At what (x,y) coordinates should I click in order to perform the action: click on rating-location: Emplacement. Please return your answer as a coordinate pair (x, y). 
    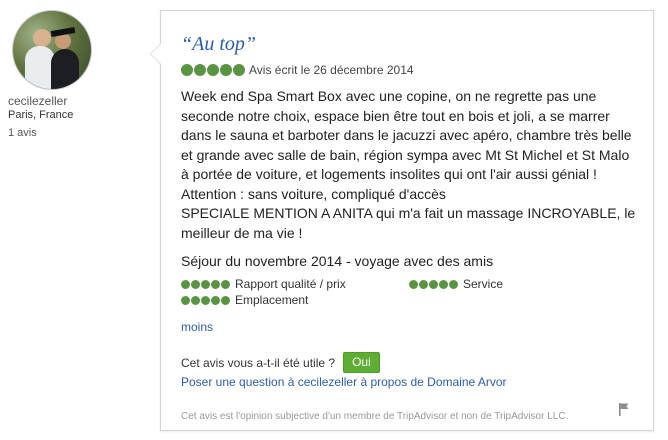
    Looking at the image, I should click on (295, 300).